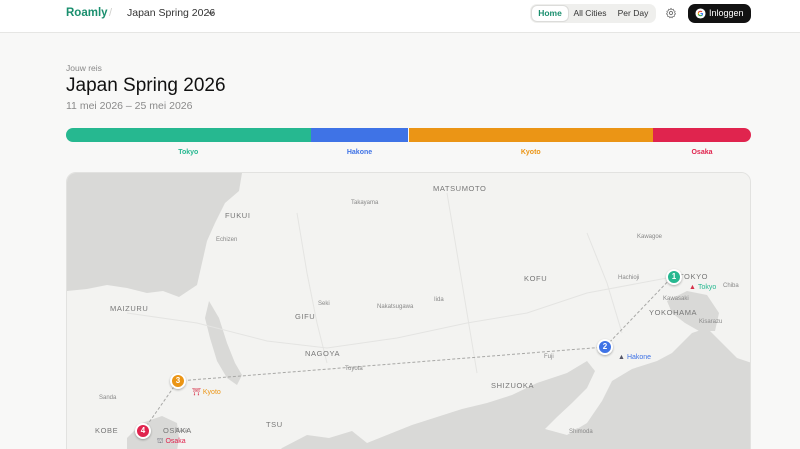 Image resolution: width=800 pixels, height=449 pixels. What do you see at coordinates (702, 152) in the screenshot?
I see `timeline-label-osaka: Osaka` at bounding box center [702, 152].